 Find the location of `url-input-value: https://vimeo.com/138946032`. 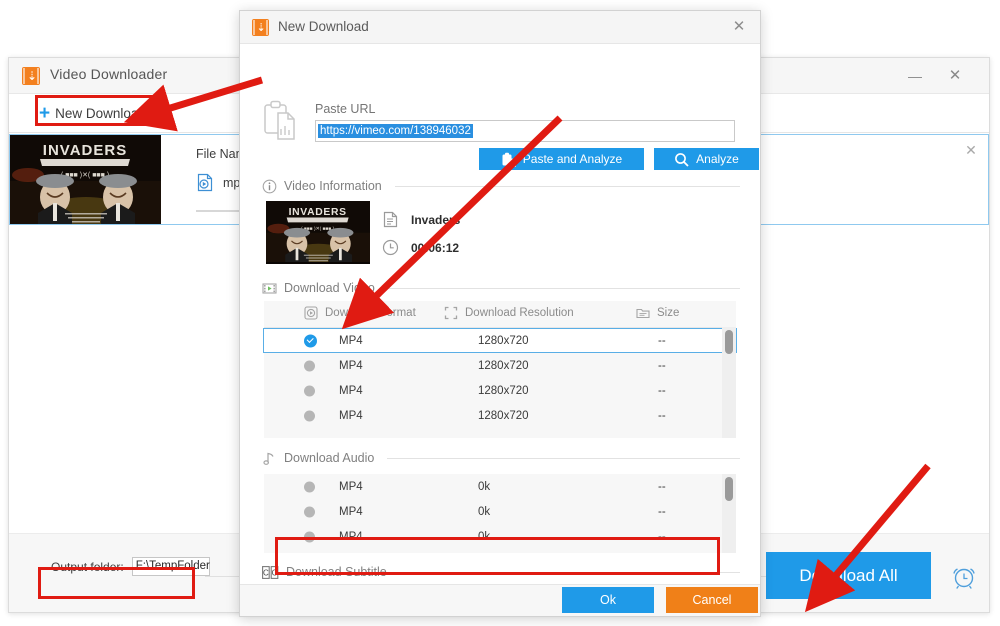

url-input-value: https://vimeo.com/138946032 is located at coordinates (395, 131).